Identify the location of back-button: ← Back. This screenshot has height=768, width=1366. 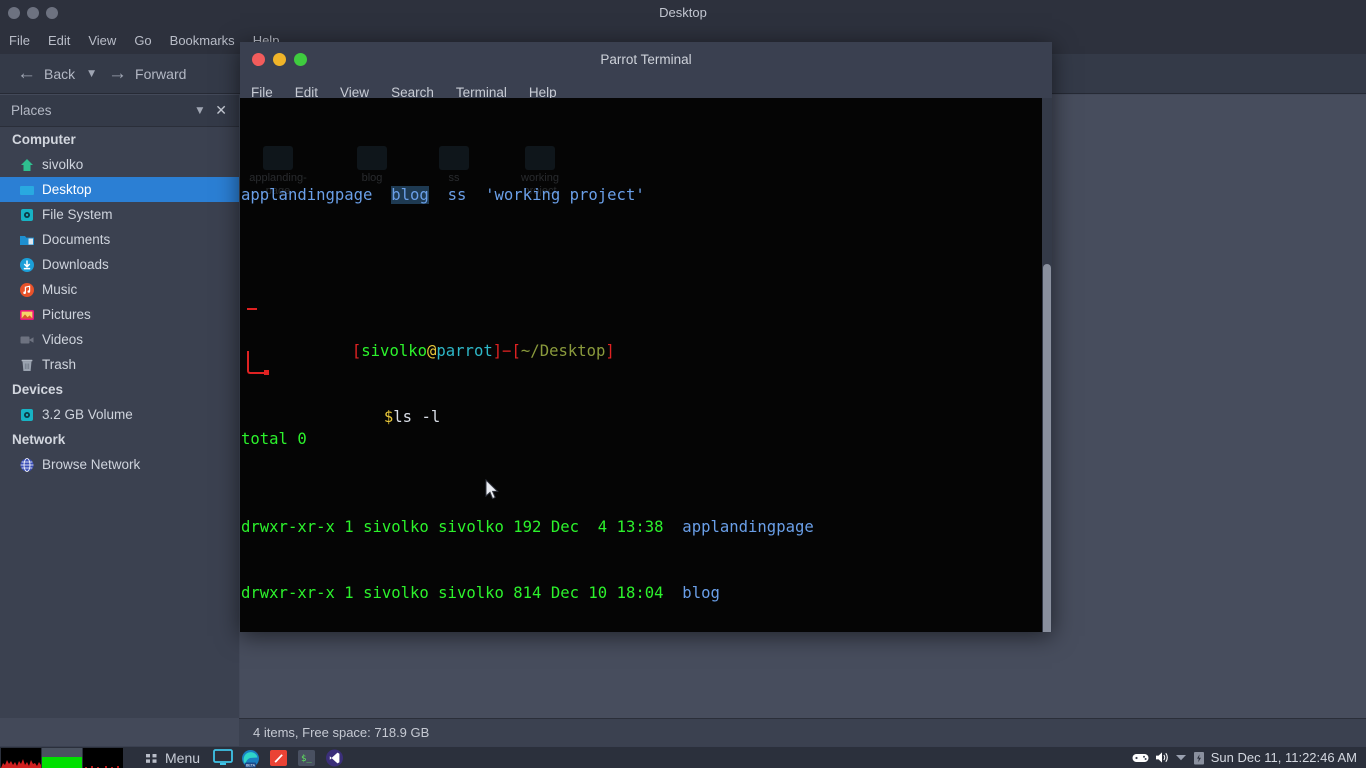
(46, 73).